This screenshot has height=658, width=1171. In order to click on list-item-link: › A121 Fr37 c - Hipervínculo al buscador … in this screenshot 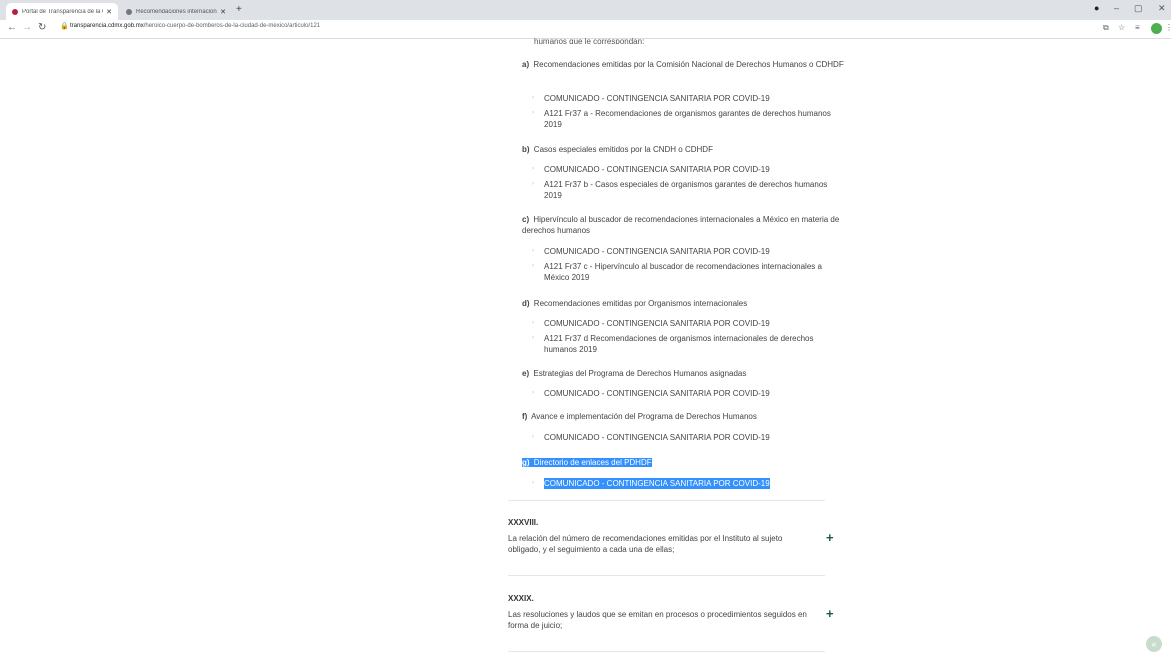, I will do `click(688, 272)`.